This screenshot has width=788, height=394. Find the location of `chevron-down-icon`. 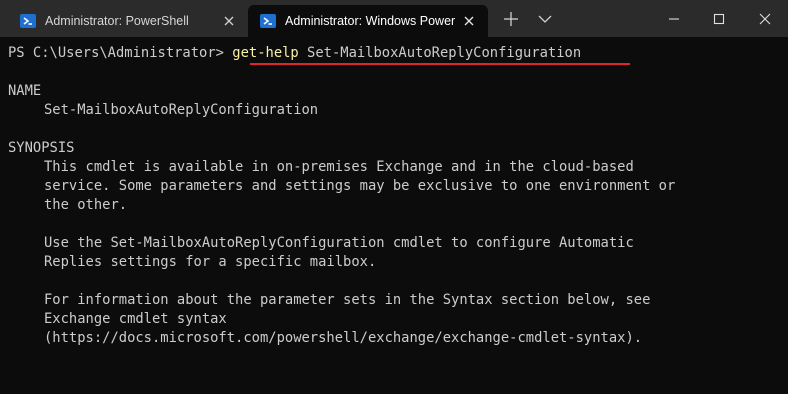

chevron-down-icon is located at coordinates (545, 19).